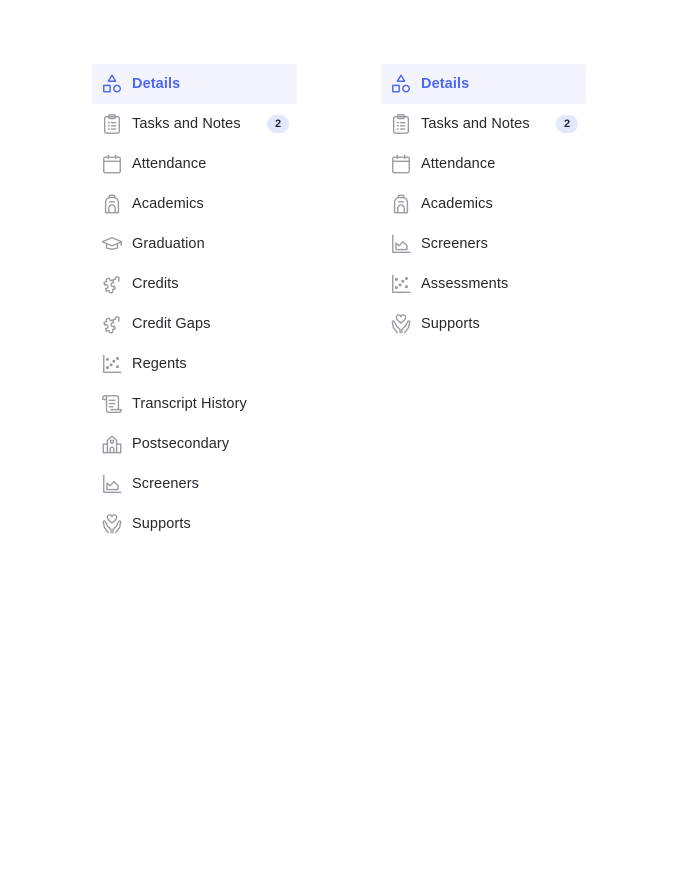  What do you see at coordinates (112, 404) in the screenshot?
I see `scroll-icon` at bounding box center [112, 404].